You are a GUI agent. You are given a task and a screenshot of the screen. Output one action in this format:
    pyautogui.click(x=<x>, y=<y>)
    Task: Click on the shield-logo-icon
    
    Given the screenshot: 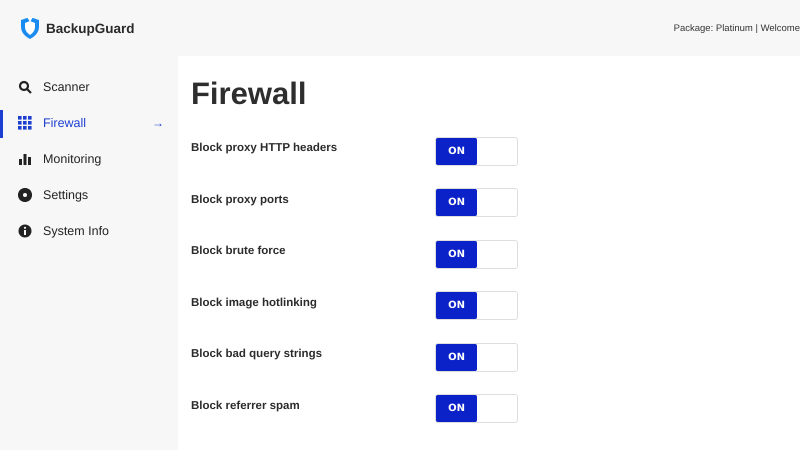 What is the action you would take?
    pyautogui.click(x=30, y=28)
    